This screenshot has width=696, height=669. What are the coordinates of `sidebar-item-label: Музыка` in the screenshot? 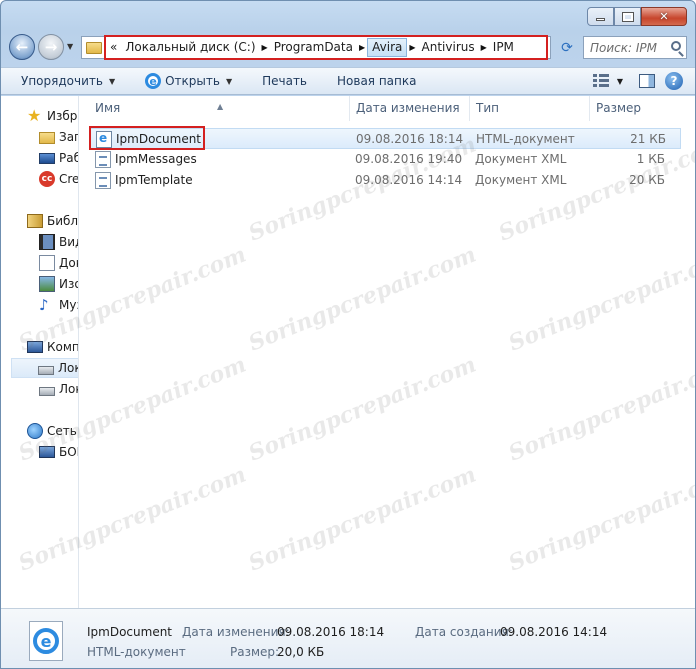 It's located at (68, 305).